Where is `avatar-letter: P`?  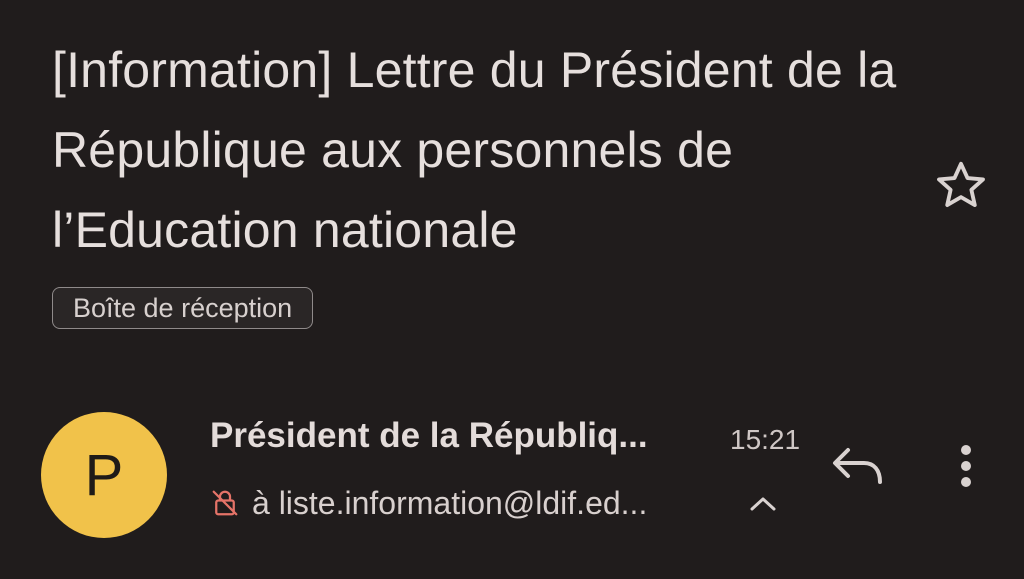
avatar-letter: P is located at coordinates (104, 475).